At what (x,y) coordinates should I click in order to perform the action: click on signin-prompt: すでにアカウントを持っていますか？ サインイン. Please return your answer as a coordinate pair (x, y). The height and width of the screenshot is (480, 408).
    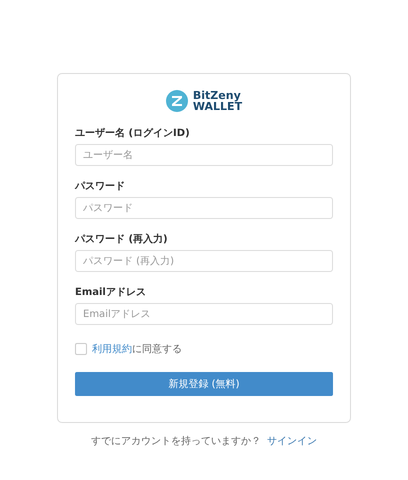
    Looking at the image, I should click on (204, 441).